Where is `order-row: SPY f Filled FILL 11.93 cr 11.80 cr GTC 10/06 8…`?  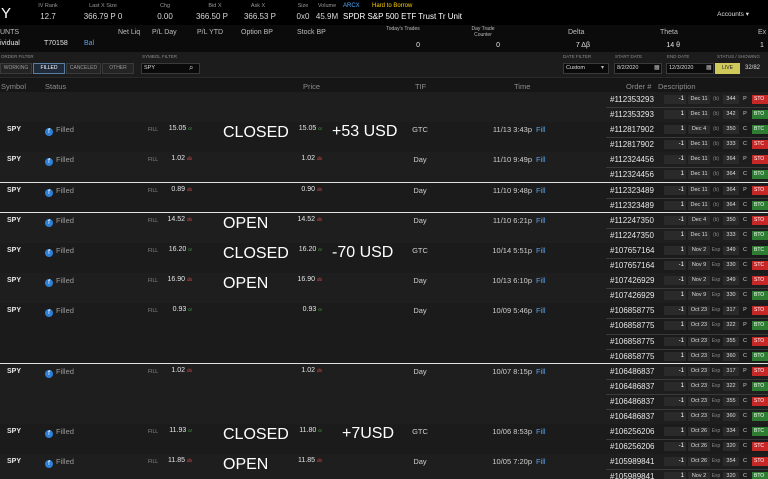
order-row: SPY f Filled FILL 11.93 cr 11.80 cr GTC 10/06 8… is located at coordinates (384, 439).